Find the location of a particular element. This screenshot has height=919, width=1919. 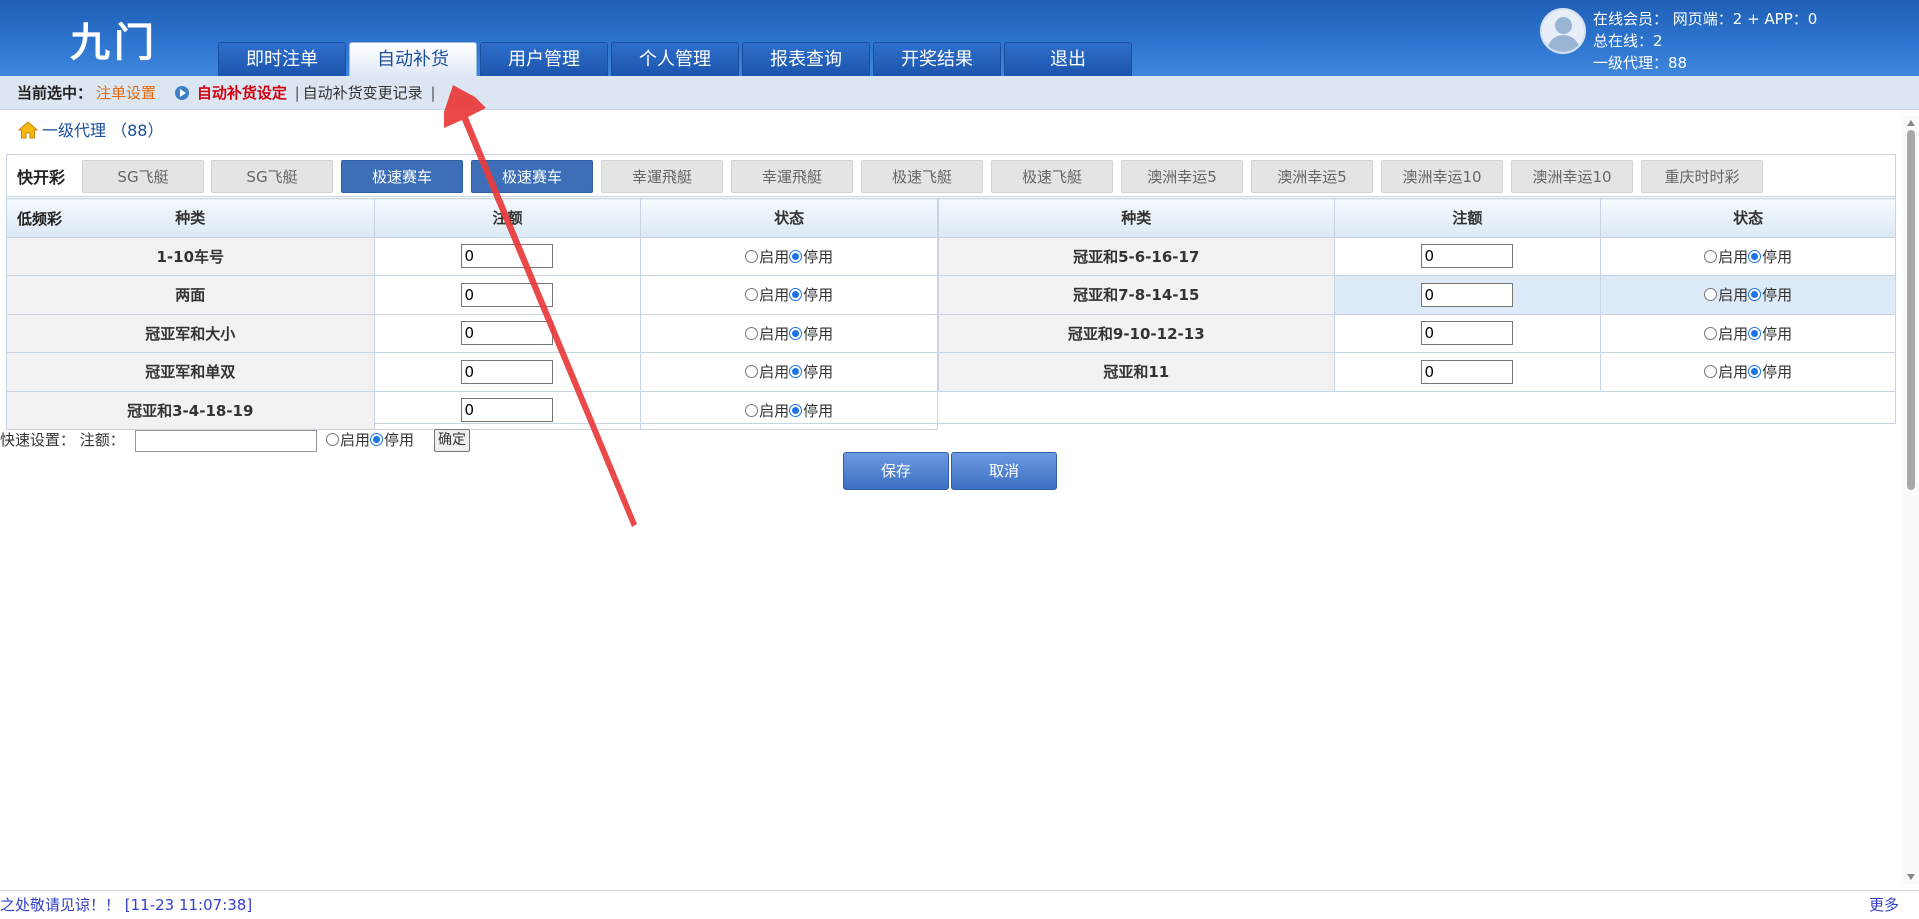

game-tab-aus-lucky5-1: 澳洲幸运5 is located at coordinates (1182, 176).